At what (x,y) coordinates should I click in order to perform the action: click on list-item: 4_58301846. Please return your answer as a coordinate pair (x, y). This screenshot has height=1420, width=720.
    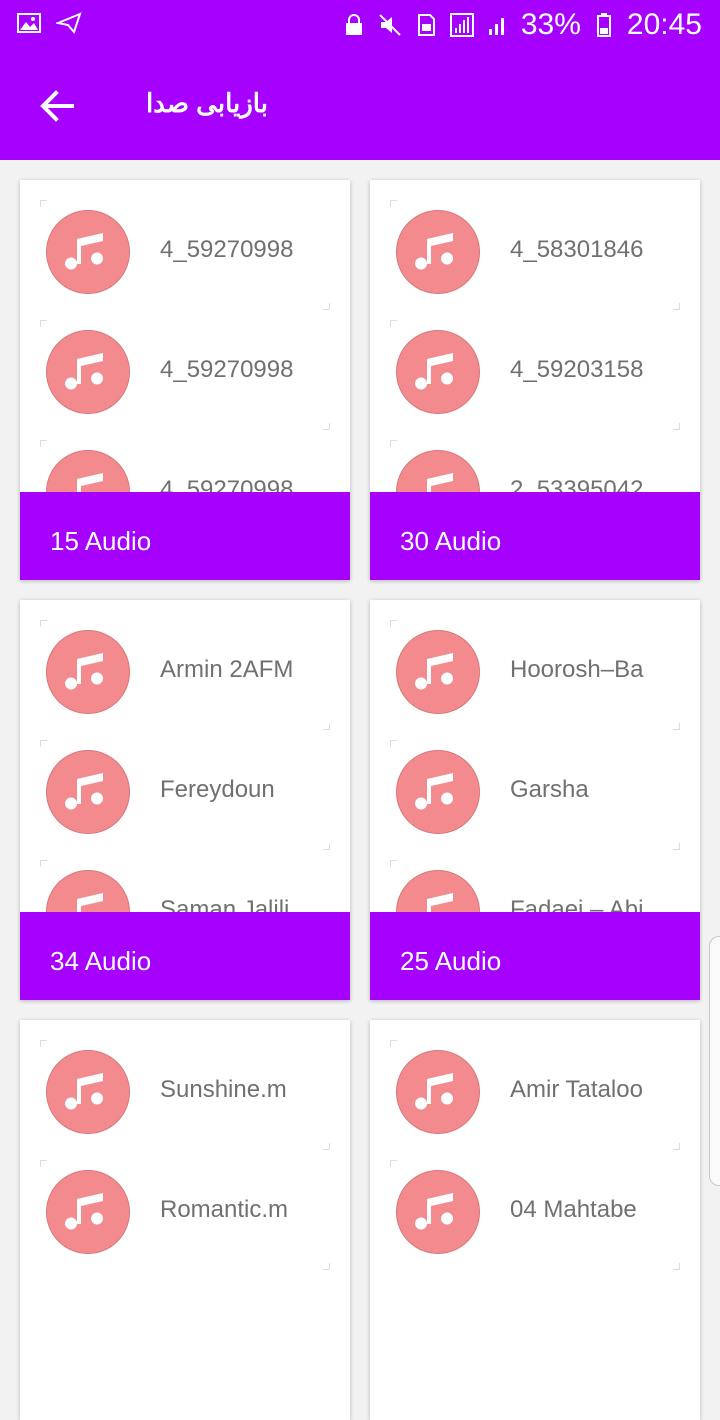
    Looking at the image, I should click on (535, 255).